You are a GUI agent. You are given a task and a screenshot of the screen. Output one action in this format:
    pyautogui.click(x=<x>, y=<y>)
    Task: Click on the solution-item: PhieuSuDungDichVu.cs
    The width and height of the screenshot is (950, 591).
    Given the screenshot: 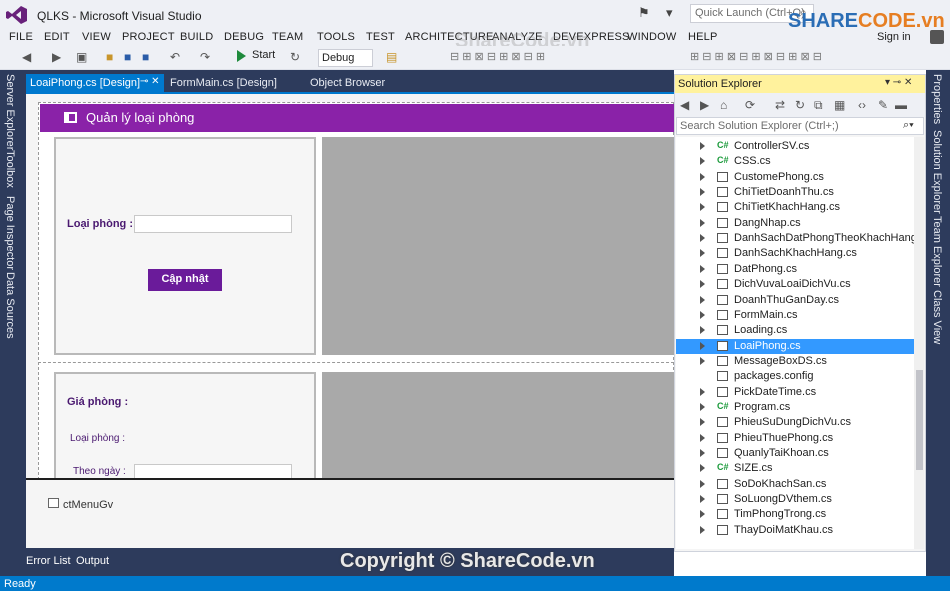 What is the action you would take?
    pyautogui.click(x=795, y=422)
    